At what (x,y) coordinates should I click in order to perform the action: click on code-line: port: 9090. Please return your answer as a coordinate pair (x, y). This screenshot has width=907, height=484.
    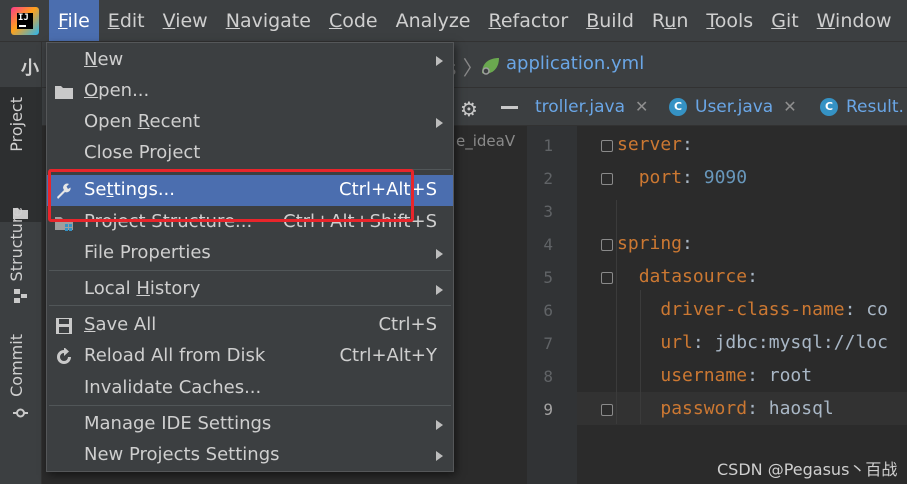
    Looking at the image, I should click on (682, 177).